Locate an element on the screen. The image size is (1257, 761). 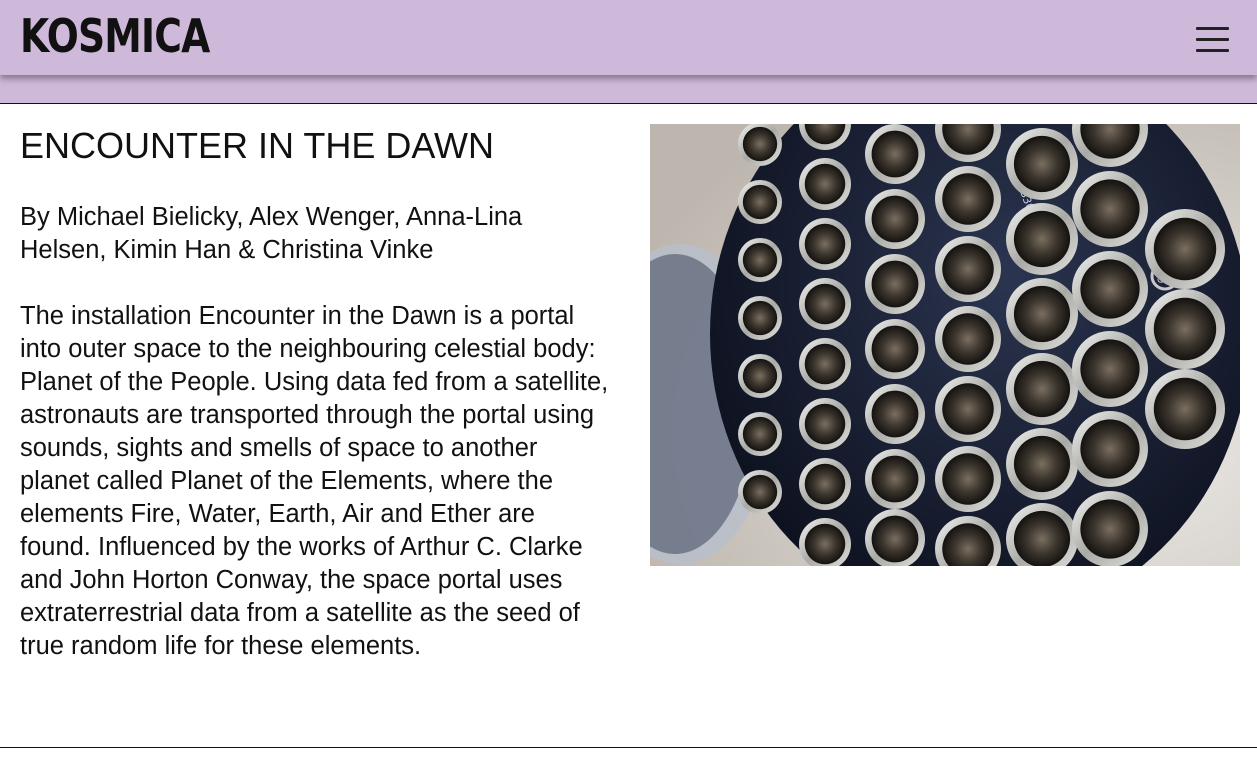
site-logo: KOSMICA is located at coordinates (115, 36).